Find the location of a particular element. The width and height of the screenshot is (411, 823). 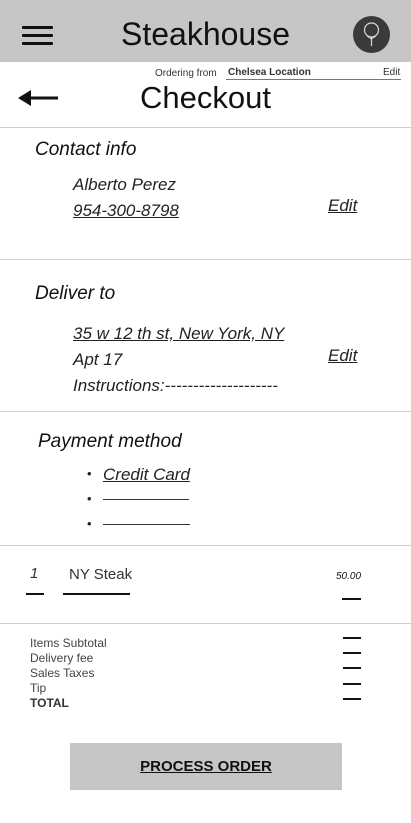

location-edit-link: Edit is located at coordinates (391, 72).